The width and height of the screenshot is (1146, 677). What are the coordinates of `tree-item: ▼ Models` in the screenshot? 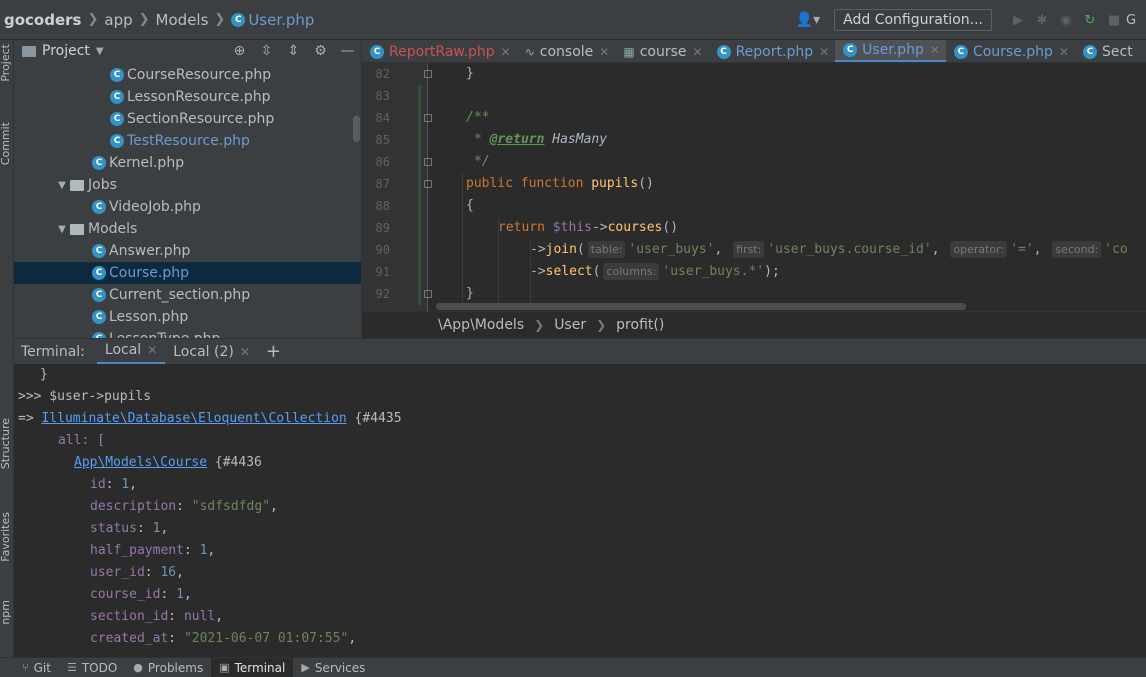 It's located at (187, 229).